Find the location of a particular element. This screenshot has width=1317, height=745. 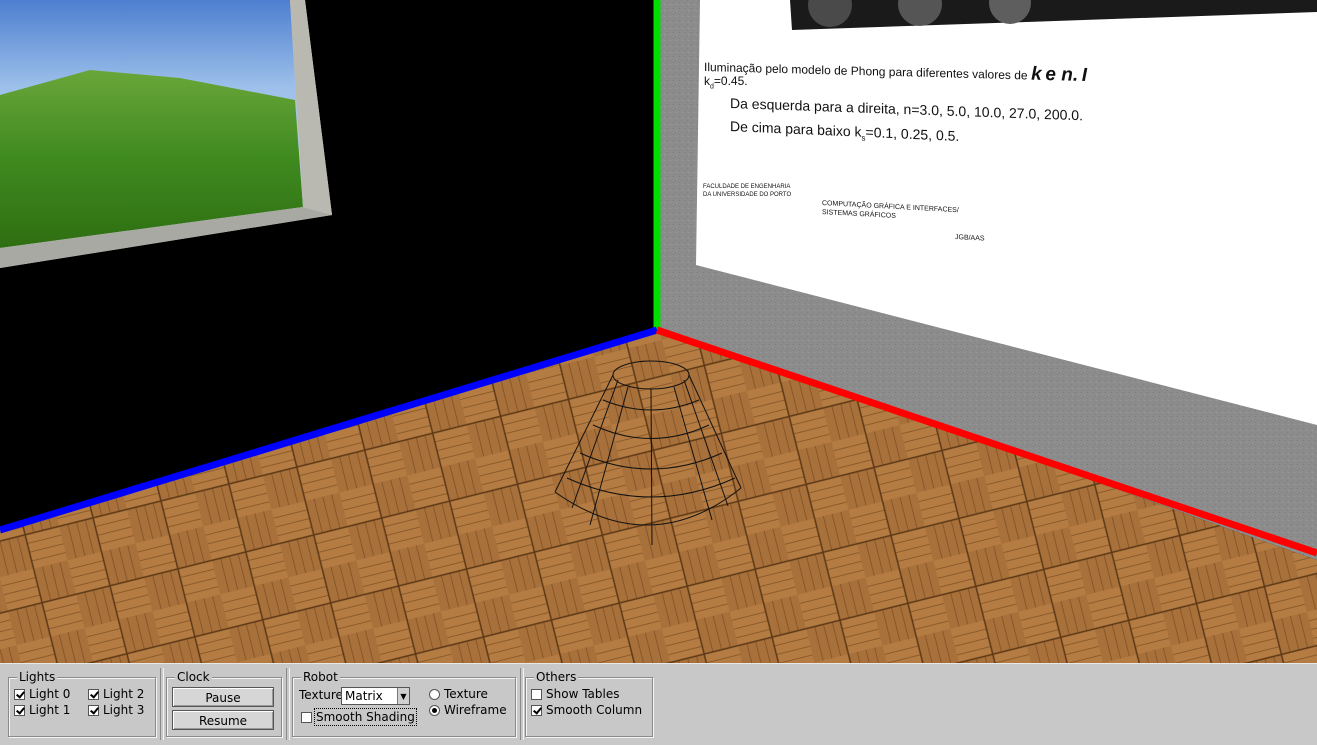

light-2-checkbox: Light 2 is located at coordinates (116, 694).